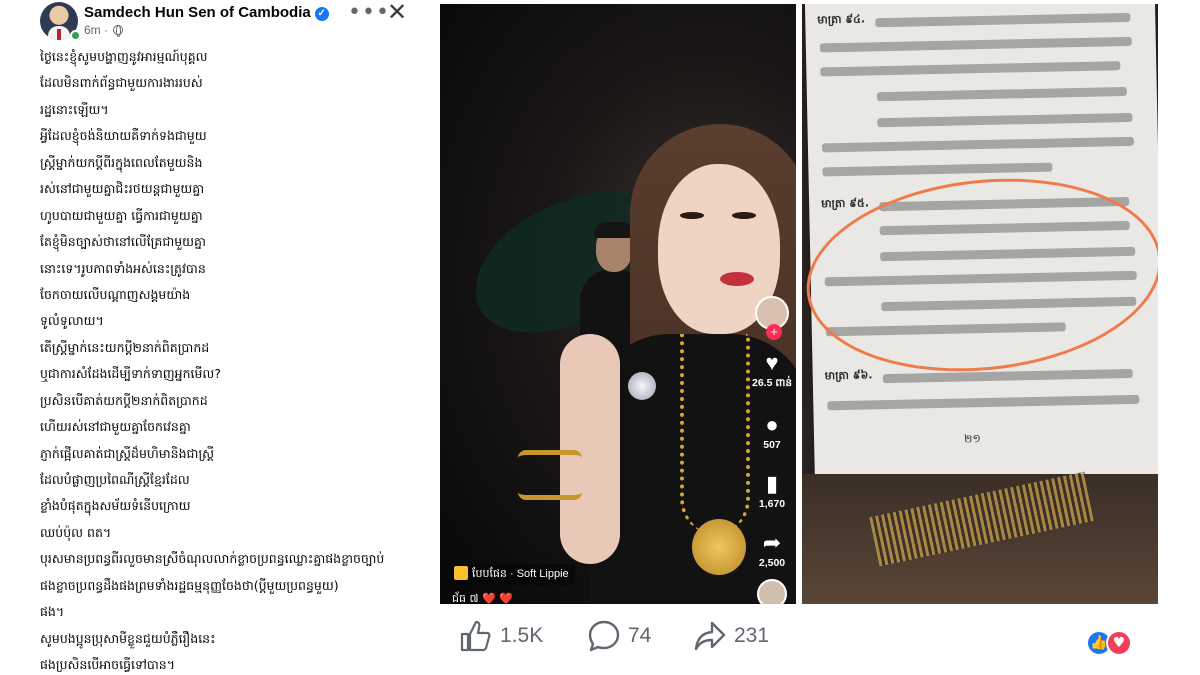 The height and width of the screenshot is (675, 1200). Describe the element at coordinates (75, 35) in the screenshot. I see `online-status-dot` at that location.